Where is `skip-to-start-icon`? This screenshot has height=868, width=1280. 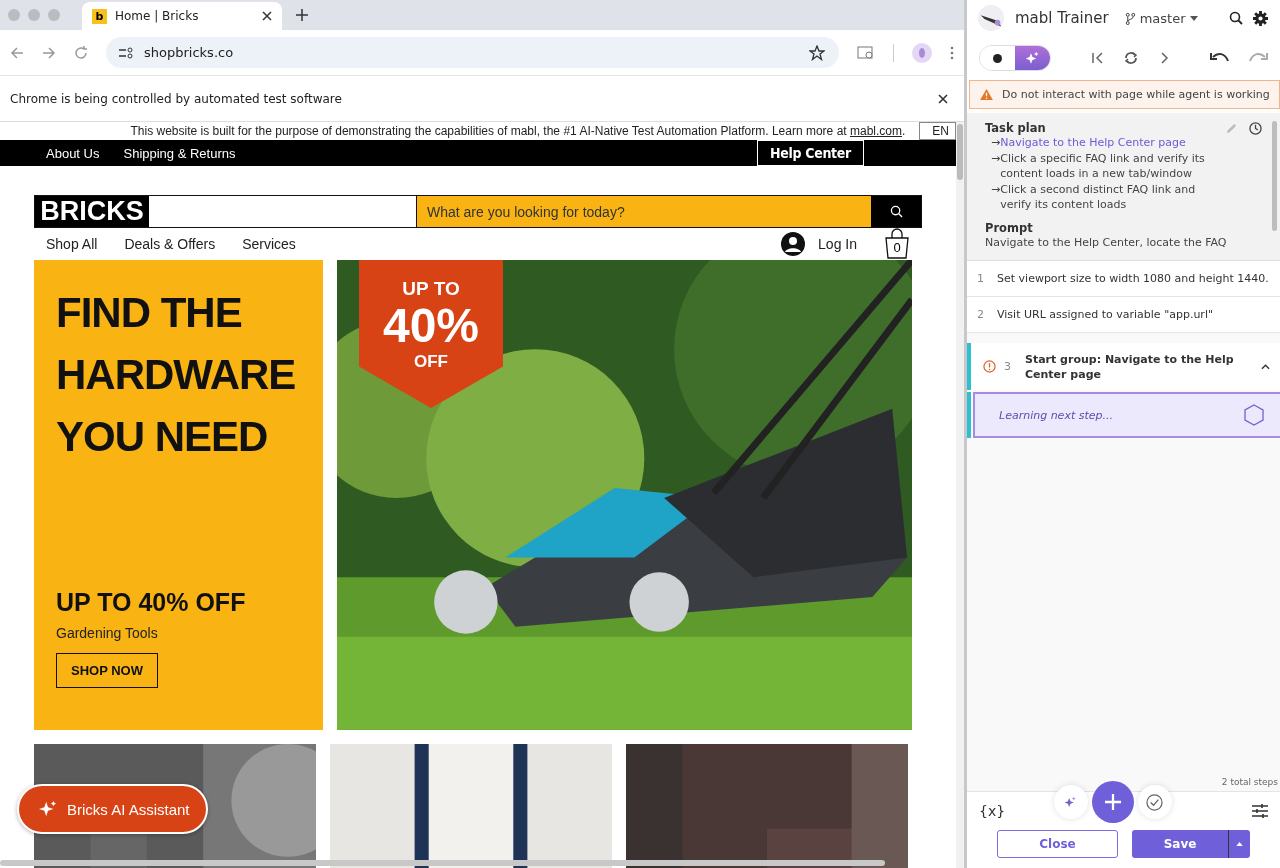
skip-to-start-icon is located at coordinates (1097, 58).